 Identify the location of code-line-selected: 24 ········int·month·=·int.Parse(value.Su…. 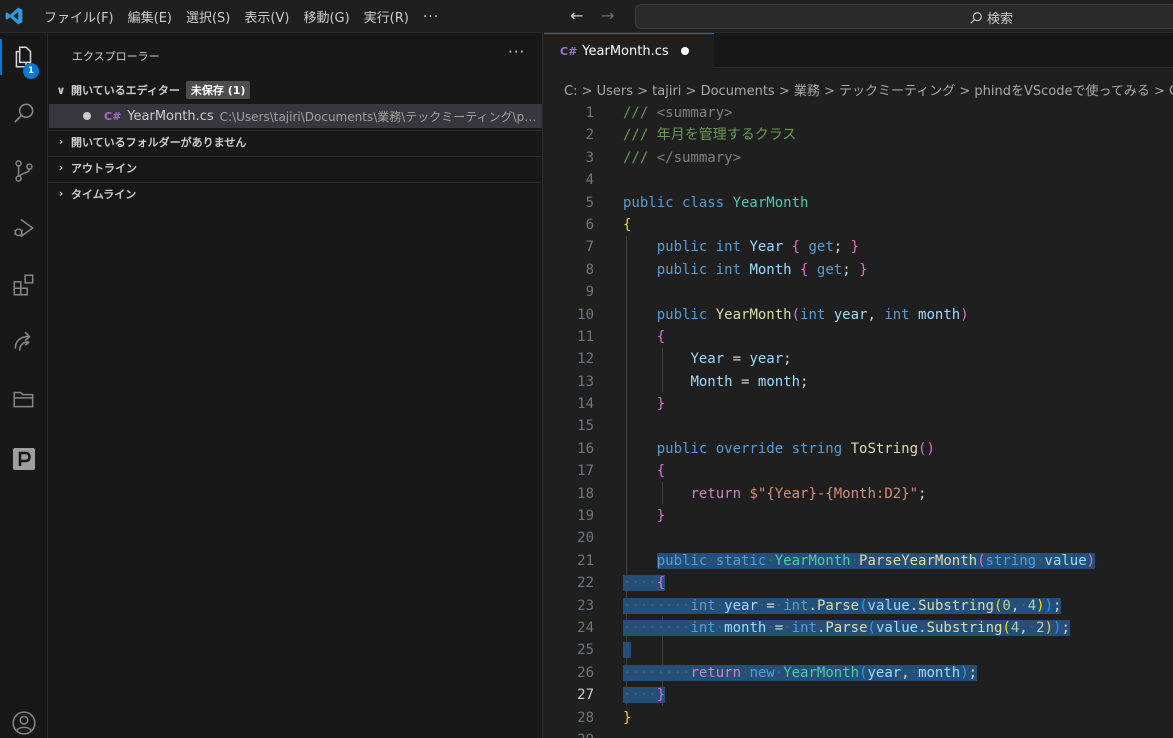
(858, 628).